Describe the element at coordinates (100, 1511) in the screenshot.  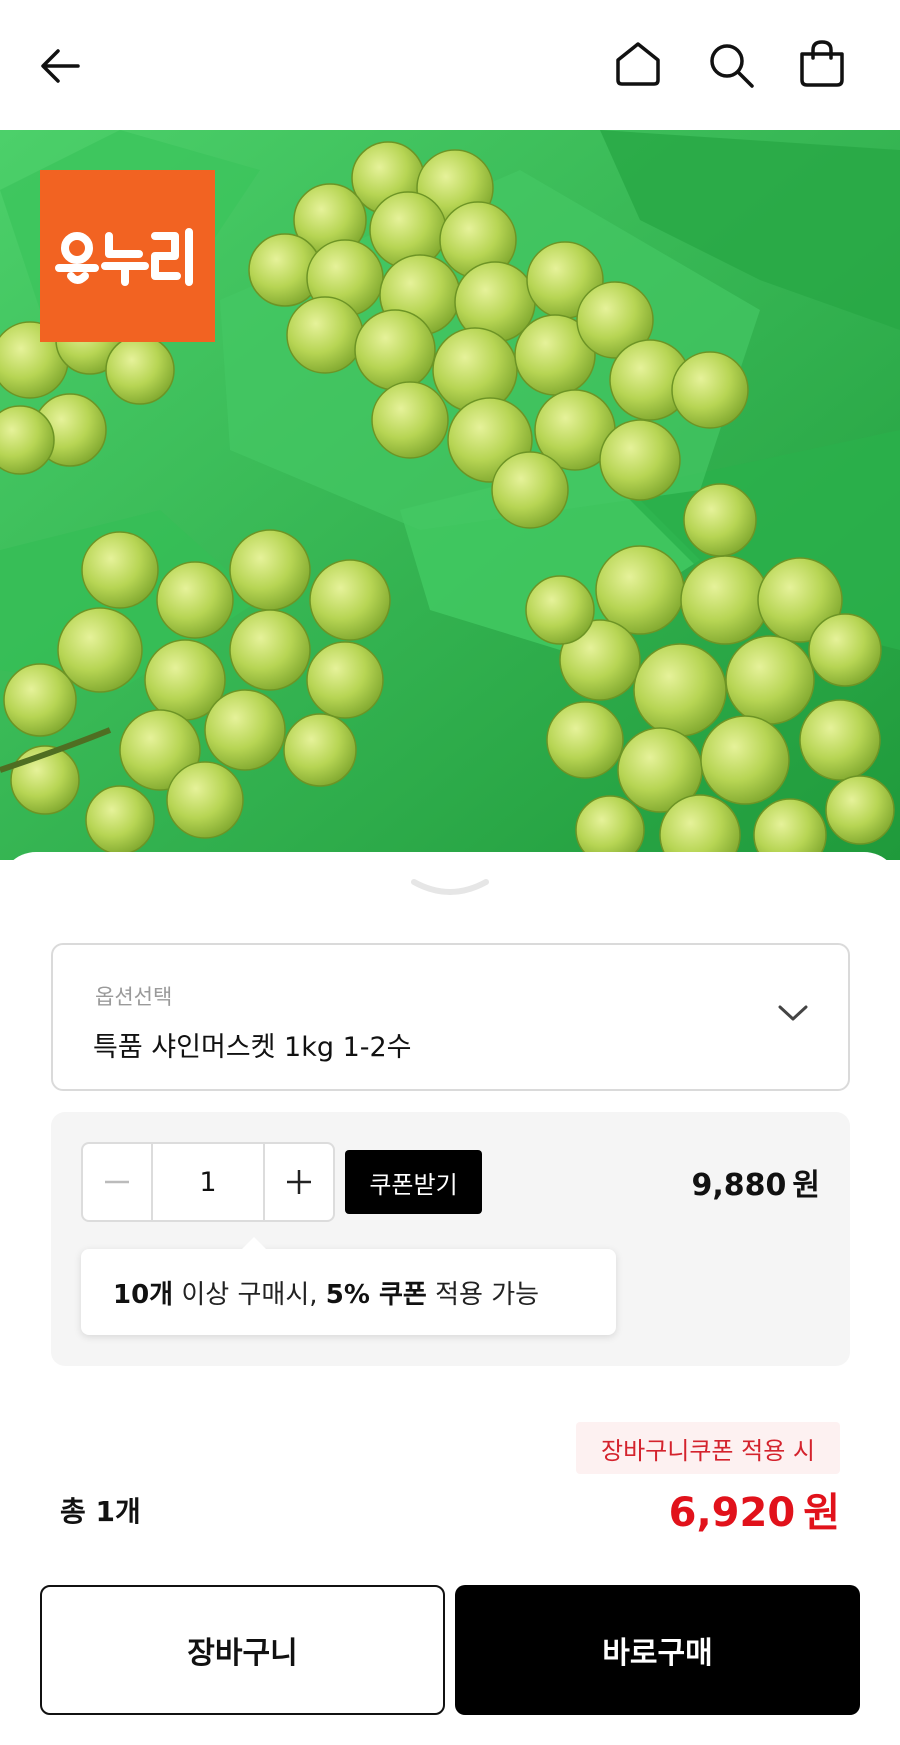
I see `total-count: 총 1개` at that location.